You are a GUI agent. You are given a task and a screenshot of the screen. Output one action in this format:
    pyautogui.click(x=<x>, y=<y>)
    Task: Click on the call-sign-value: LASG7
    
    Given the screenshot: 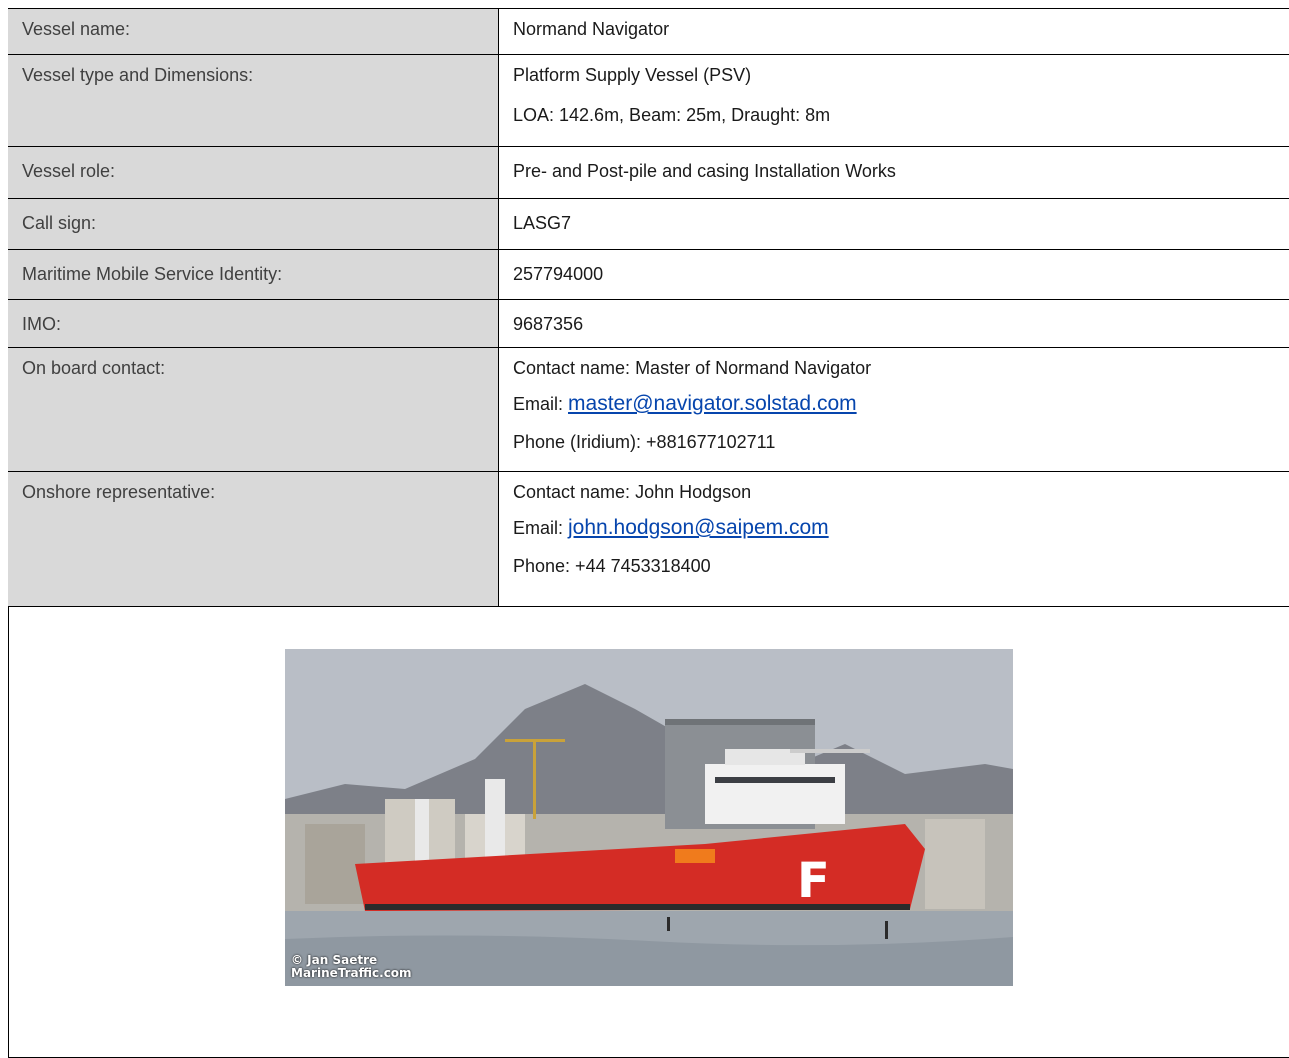 What is the action you would take?
    pyautogui.click(x=542, y=223)
    